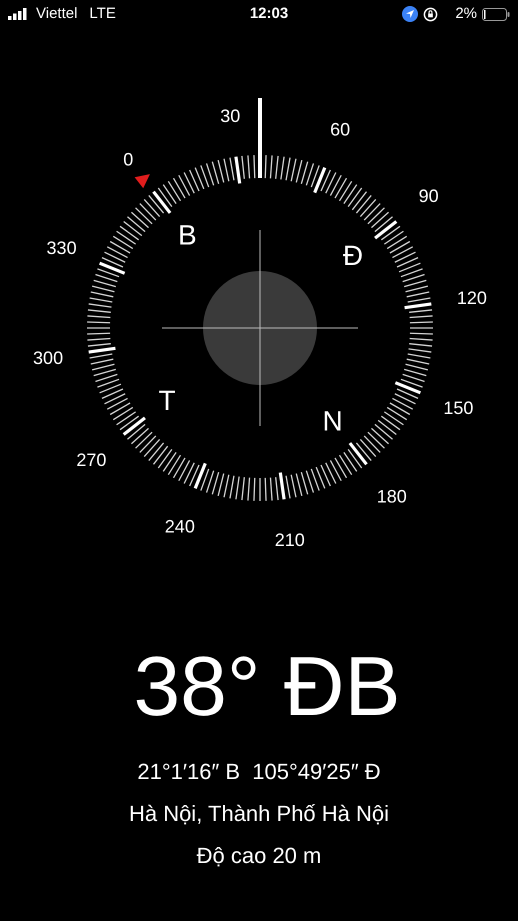 The image size is (518, 921). What do you see at coordinates (167, 400) in the screenshot?
I see `cardinal-label: T` at bounding box center [167, 400].